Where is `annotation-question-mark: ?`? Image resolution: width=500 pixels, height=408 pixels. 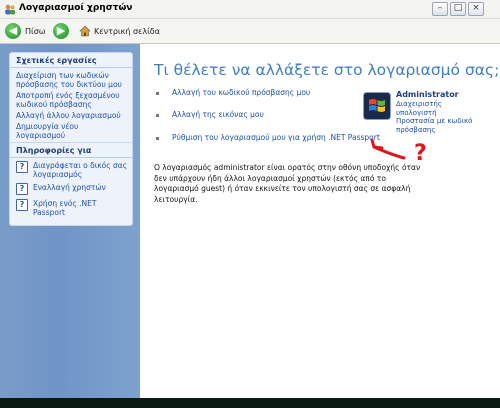 annotation-question-mark: ? is located at coordinates (420, 153).